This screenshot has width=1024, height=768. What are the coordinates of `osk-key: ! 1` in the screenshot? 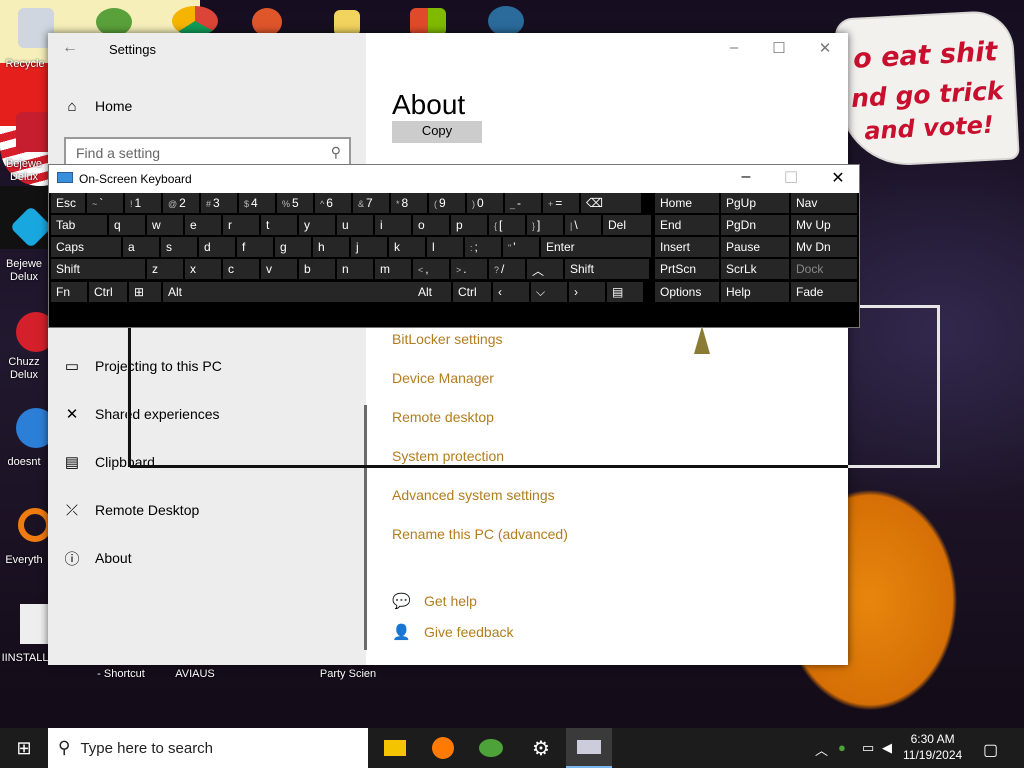 It's located at (143, 203).